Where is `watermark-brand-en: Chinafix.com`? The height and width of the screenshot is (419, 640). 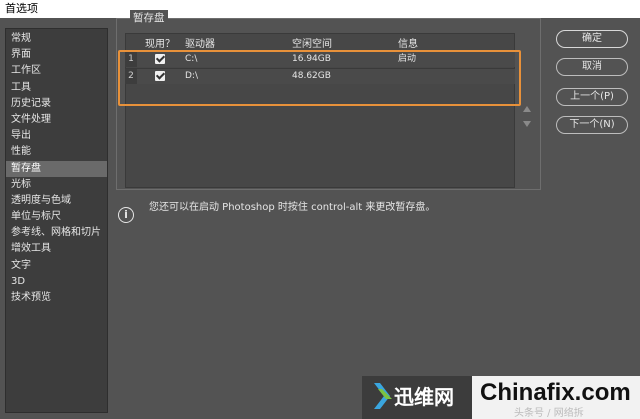
watermark-brand-en: Chinafix.com is located at coordinates (555, 392).